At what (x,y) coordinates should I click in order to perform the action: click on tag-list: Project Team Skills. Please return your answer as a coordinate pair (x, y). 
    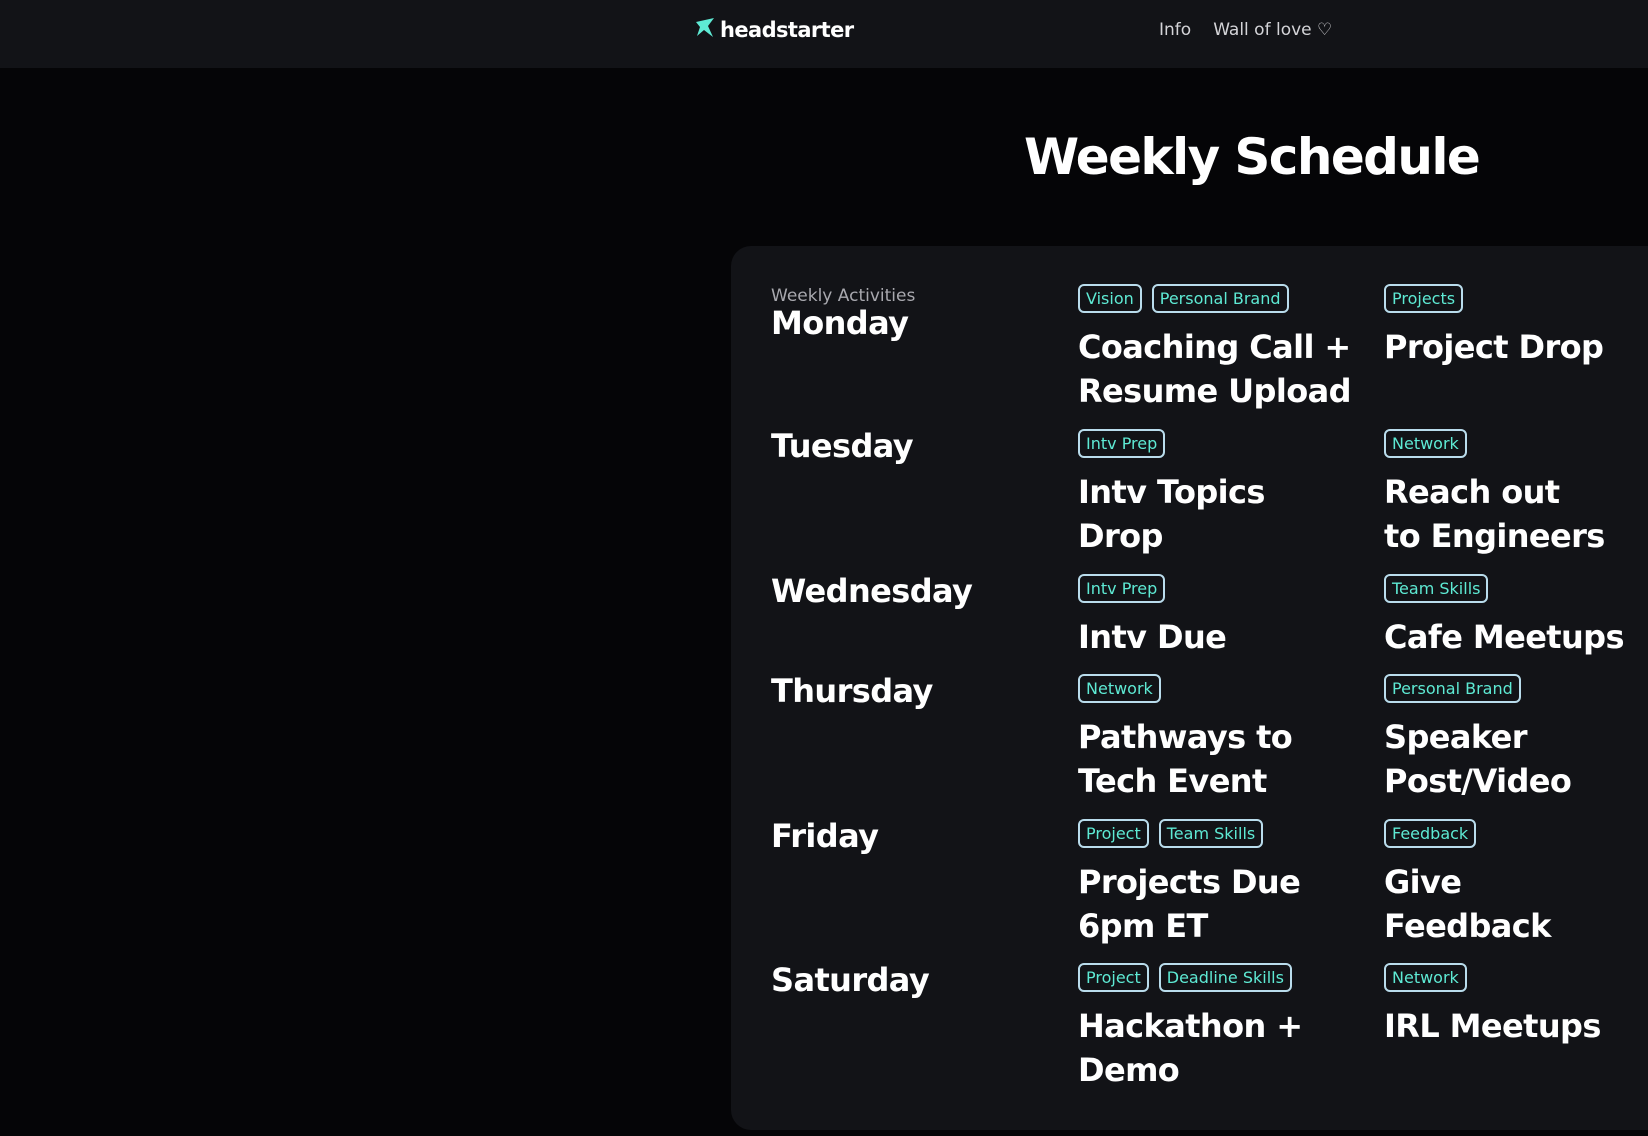
    Looking at the image, I should click on (1189, 833).